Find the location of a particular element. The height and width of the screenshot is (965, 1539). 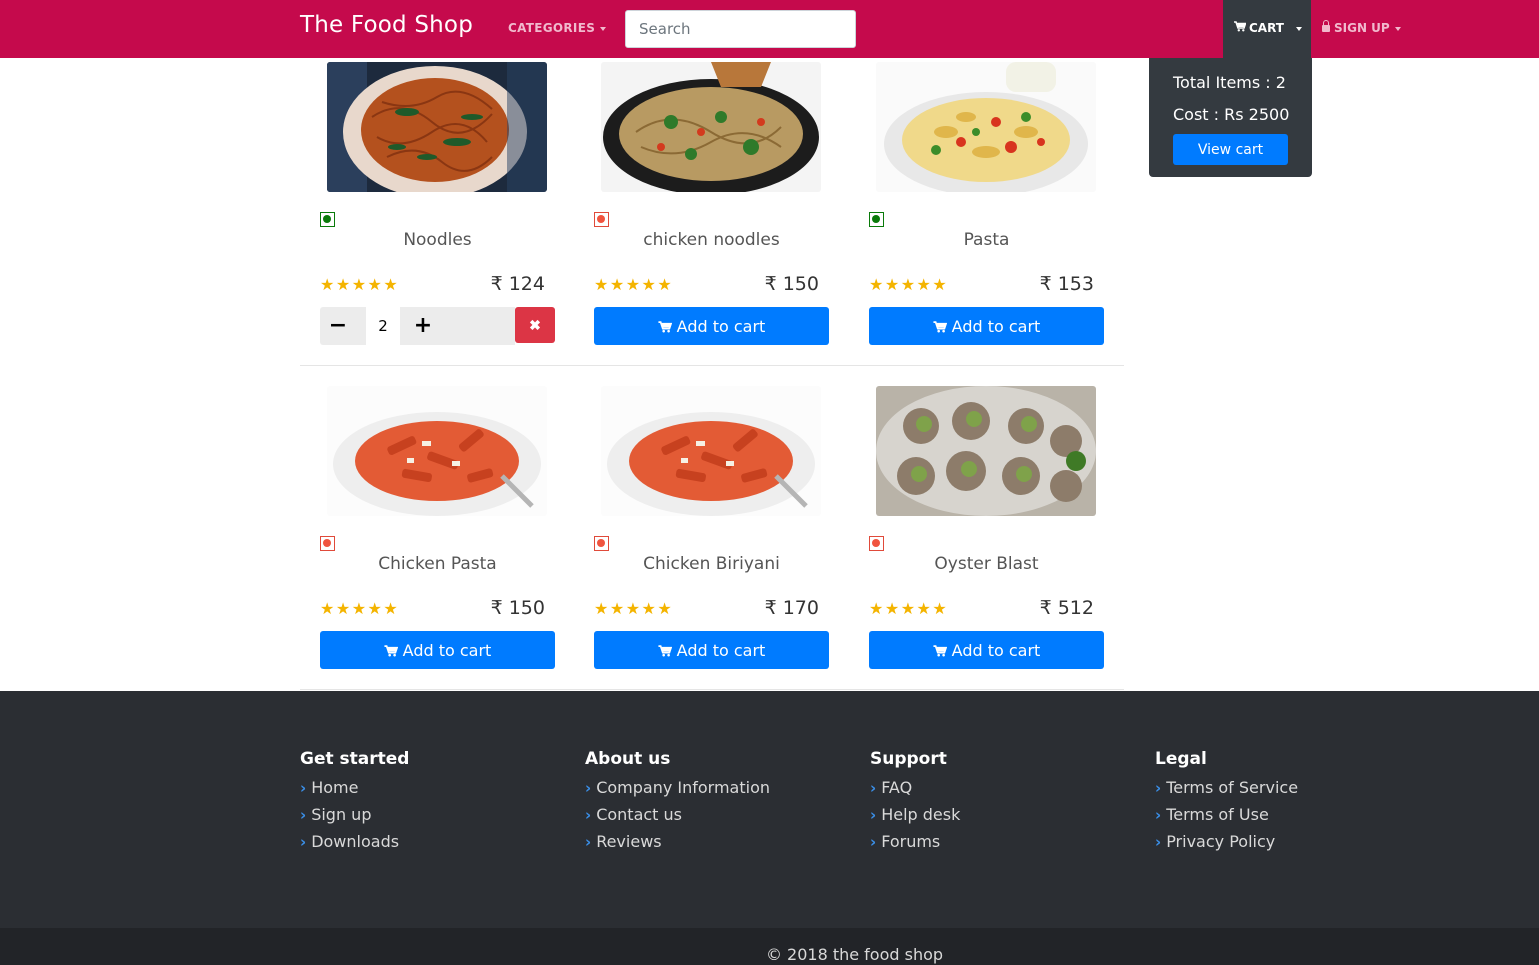

footer-link-help-desk: › Help desk is located at coordinates (915, 818).